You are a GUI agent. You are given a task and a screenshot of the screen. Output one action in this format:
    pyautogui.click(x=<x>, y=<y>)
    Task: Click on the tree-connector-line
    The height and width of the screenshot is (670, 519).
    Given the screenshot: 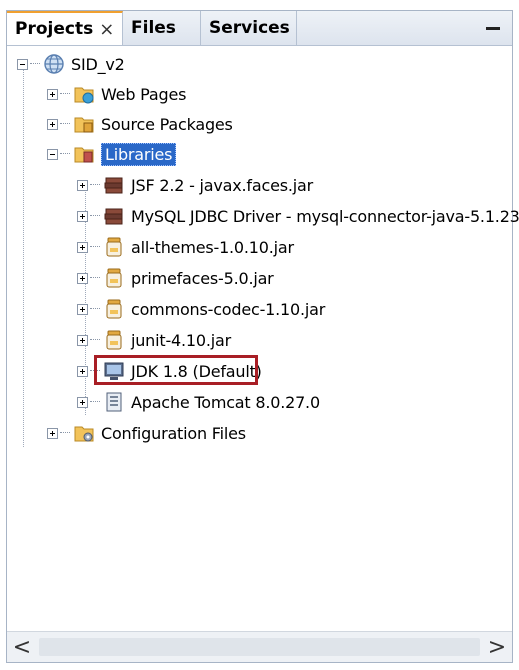 What is the action you would take?
    pyautogui.click(x=24, y=257)
    